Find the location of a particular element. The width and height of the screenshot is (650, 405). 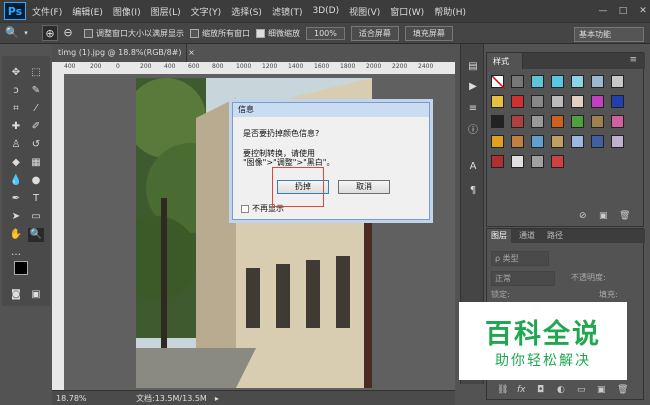

history-brush-icon: ↺ is located at coordinates (36, 145).